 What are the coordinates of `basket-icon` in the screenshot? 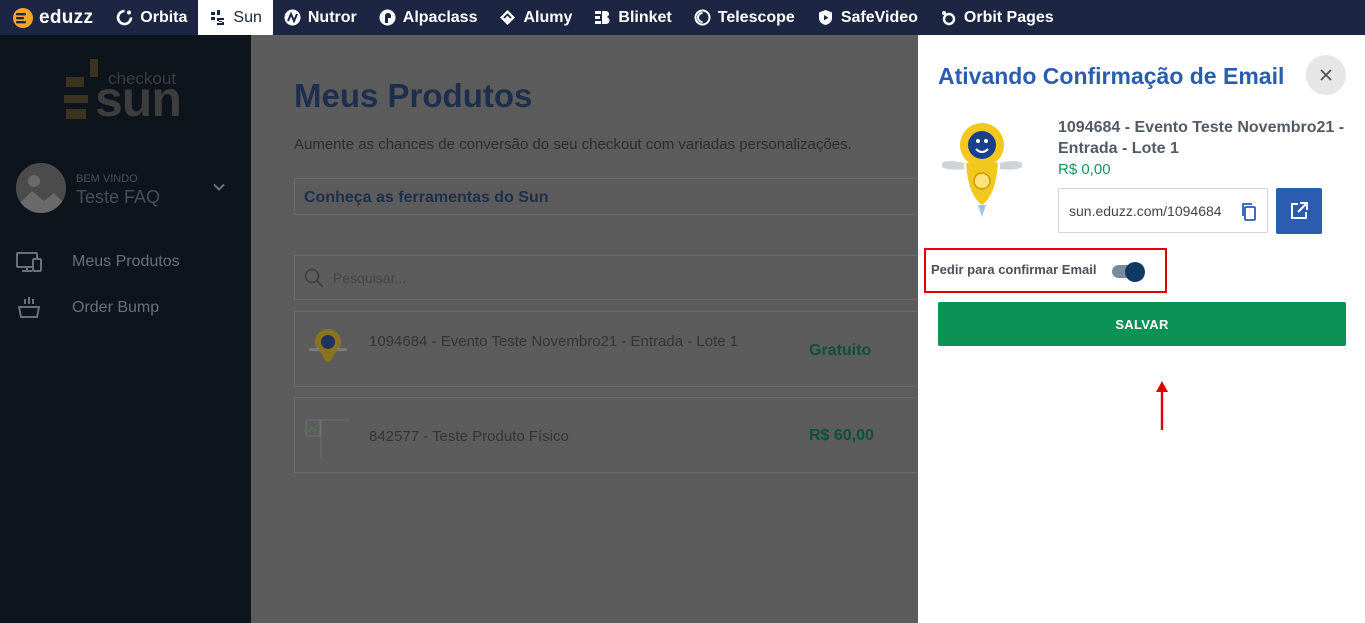 It's located at (29, 307).